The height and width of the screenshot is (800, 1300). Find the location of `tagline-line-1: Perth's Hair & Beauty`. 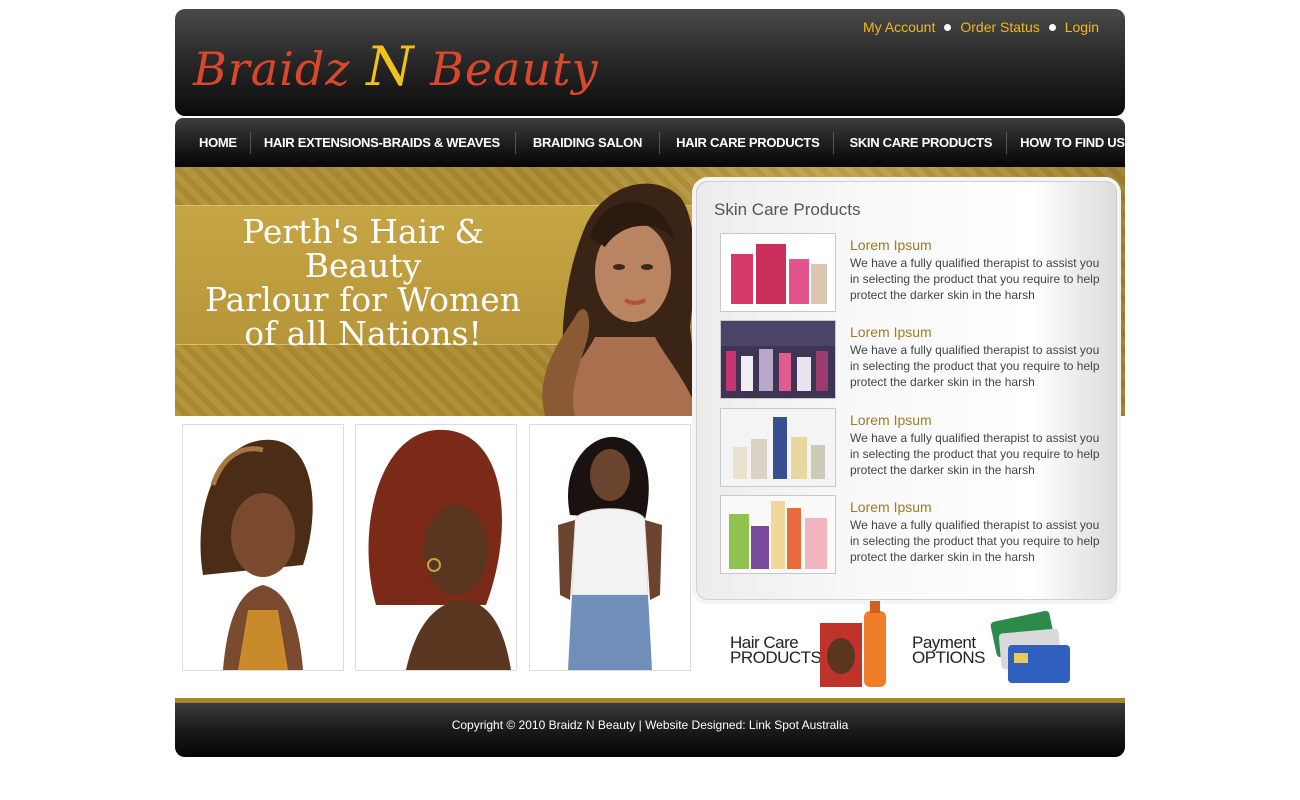

tagline-line-1: Perth's Hair & Beauty is located at coordinates (363, 248).